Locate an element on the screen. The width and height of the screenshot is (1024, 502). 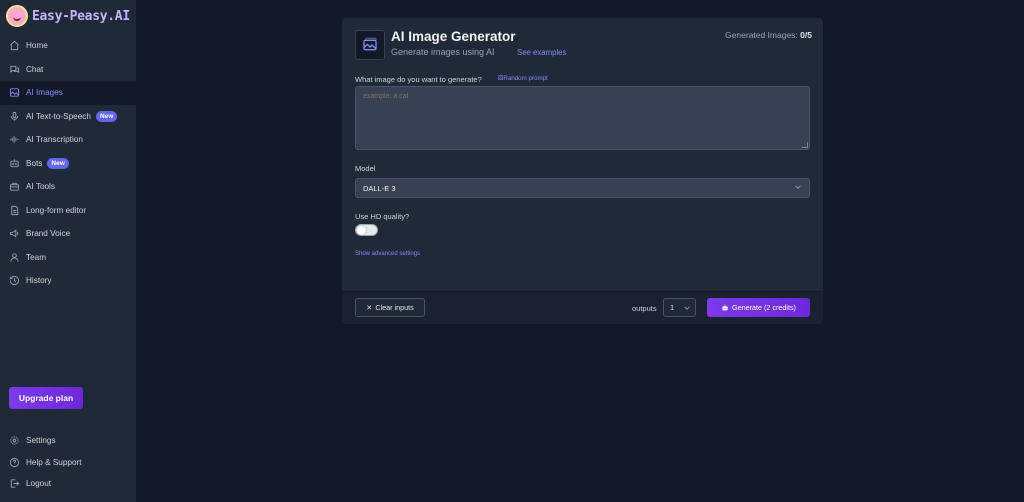
outputs-label: outputs is located at coordinates (644, 308).